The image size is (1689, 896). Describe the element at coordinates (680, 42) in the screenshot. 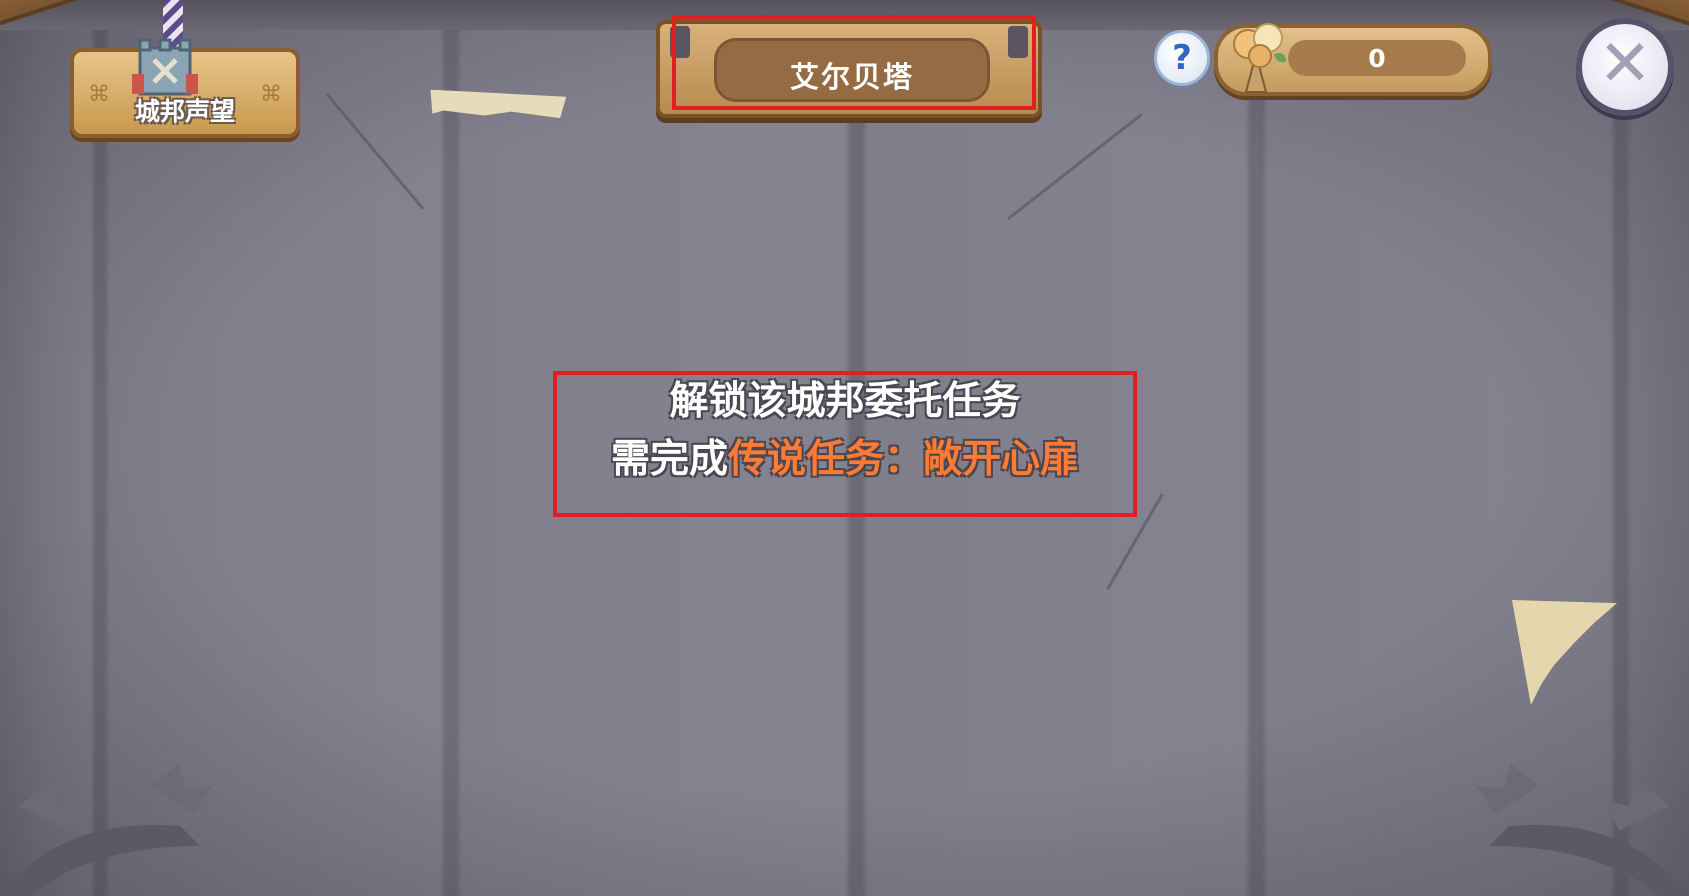

I see `plank-bracket-left` at that location.